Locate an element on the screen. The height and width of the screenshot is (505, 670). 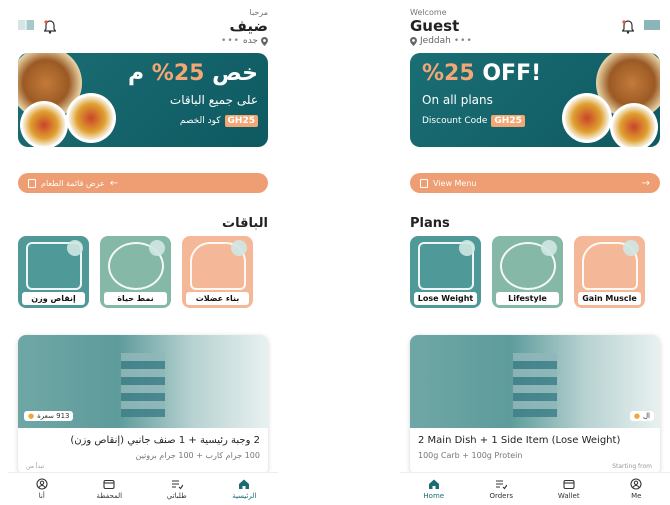
location-selector: جده ••• is located at coordinates (244, 41).